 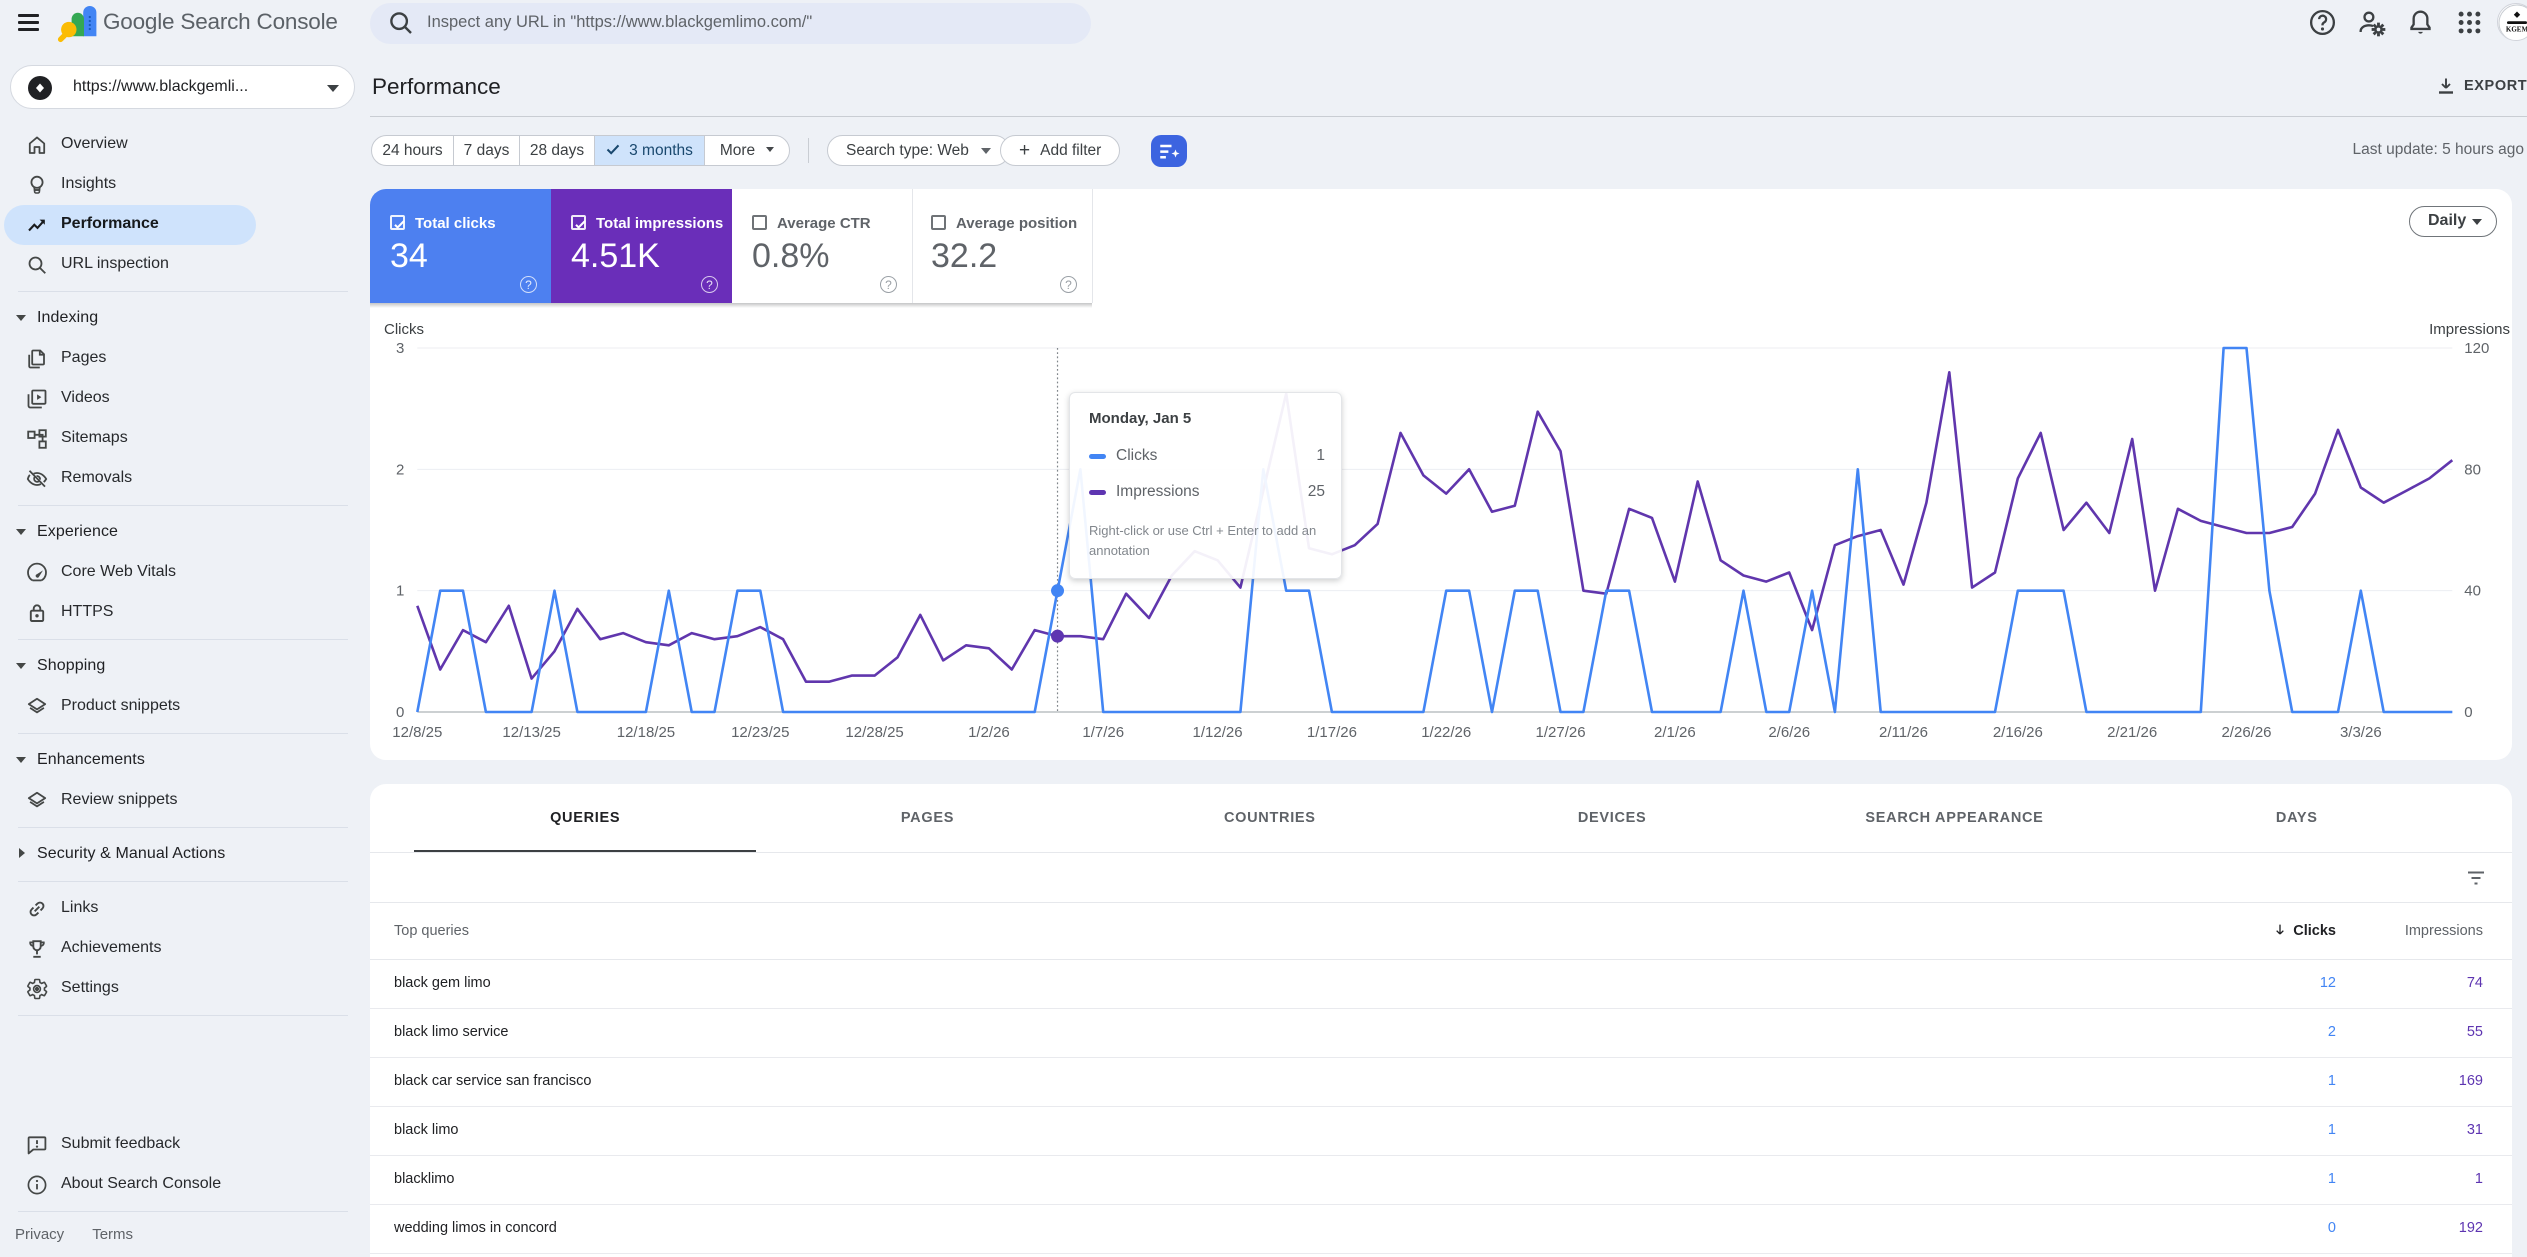 I want to click on sidebar-item-label: Videos, so click(x=85, y=397).